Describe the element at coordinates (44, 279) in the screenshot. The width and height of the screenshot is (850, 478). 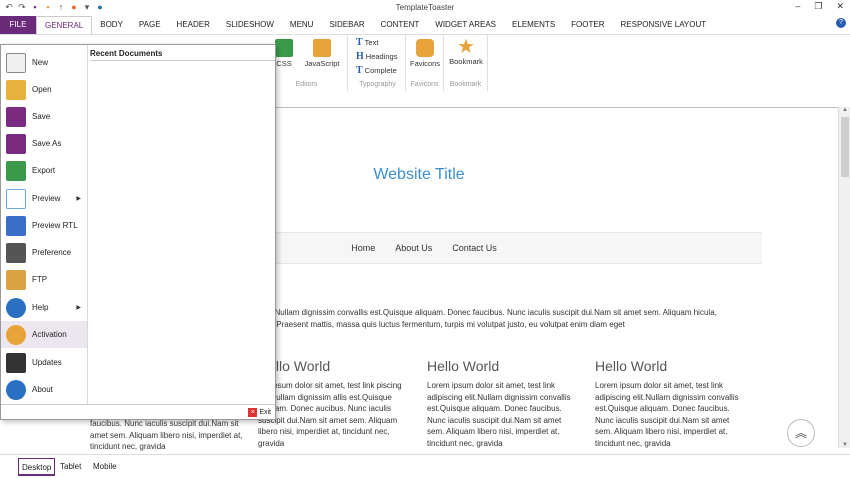
I see `menu-ftp: FTP` at that location.